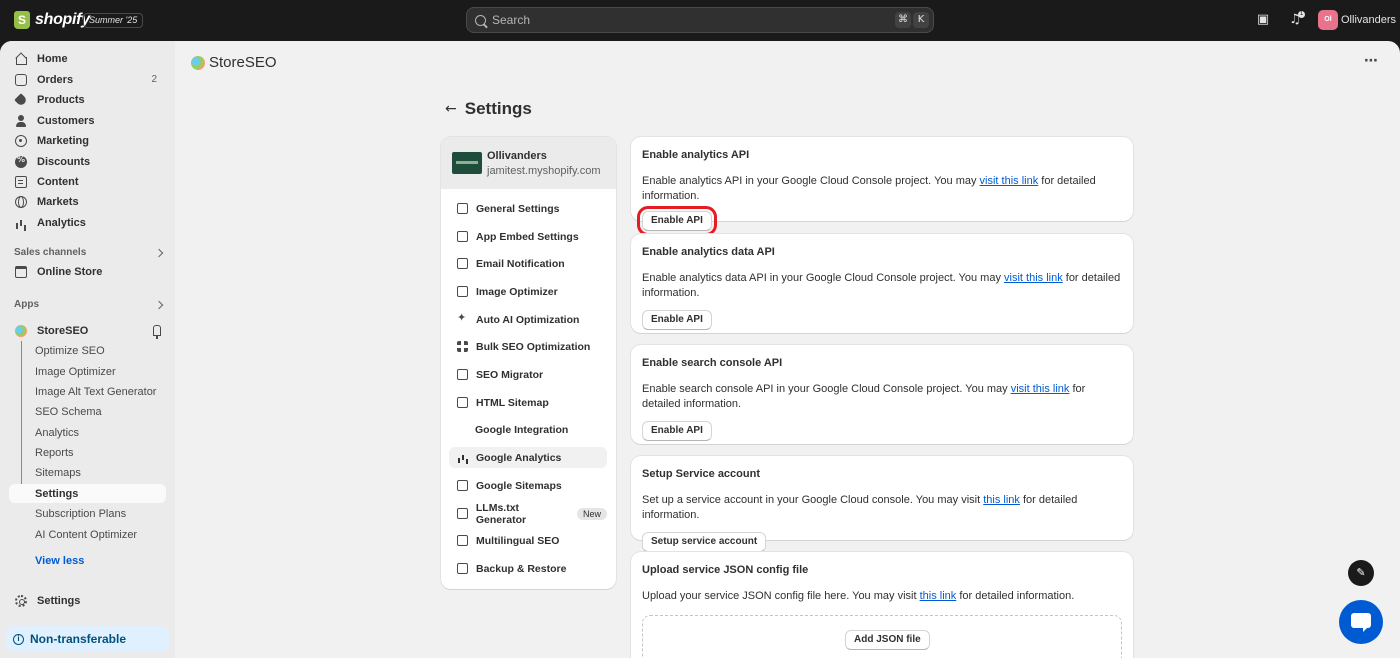 The height and width of the screenshot is (658, 1400). What do you see at coordinates (677, 221) in the screenshot?
I see `enable-analytics-api-button: Enable API` at bounding box center [677, 221].